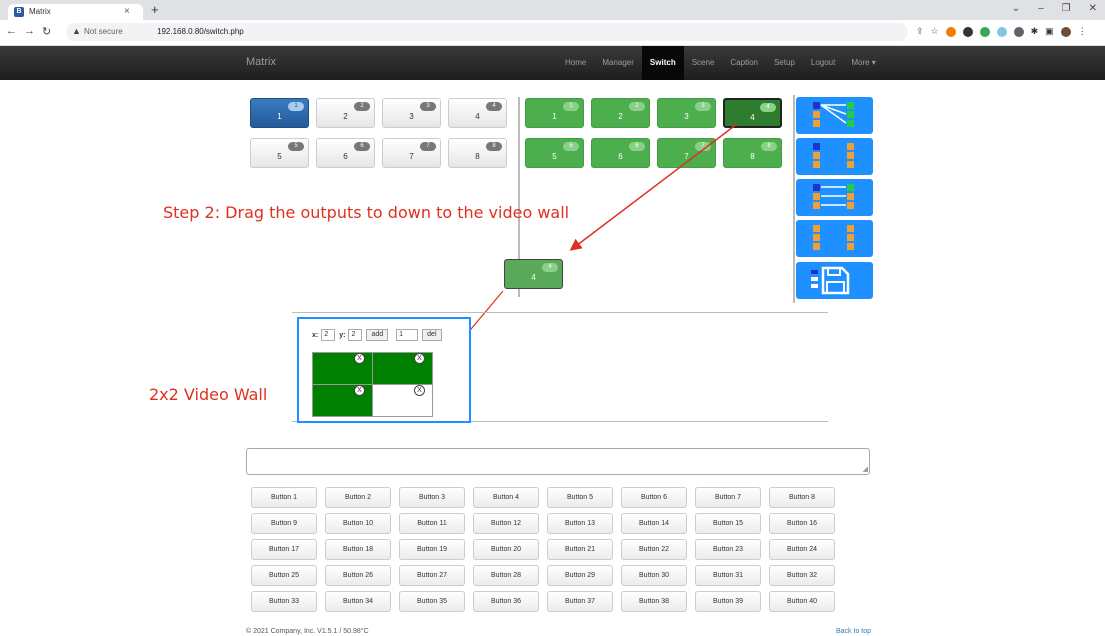  I want to click on button-7: Button 7, so click(728, 497).